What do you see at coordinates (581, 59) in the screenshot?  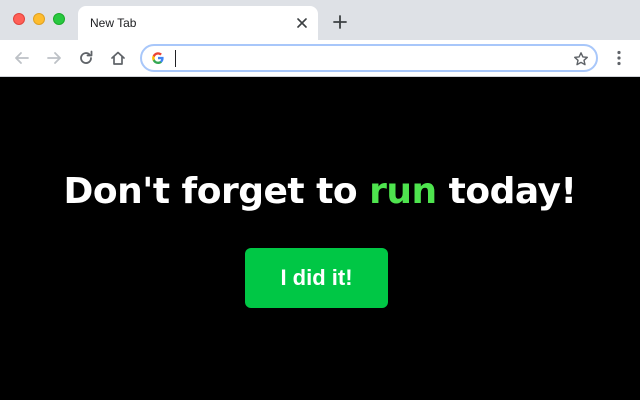 I see `star-icon` at bounding box center [581, 59].